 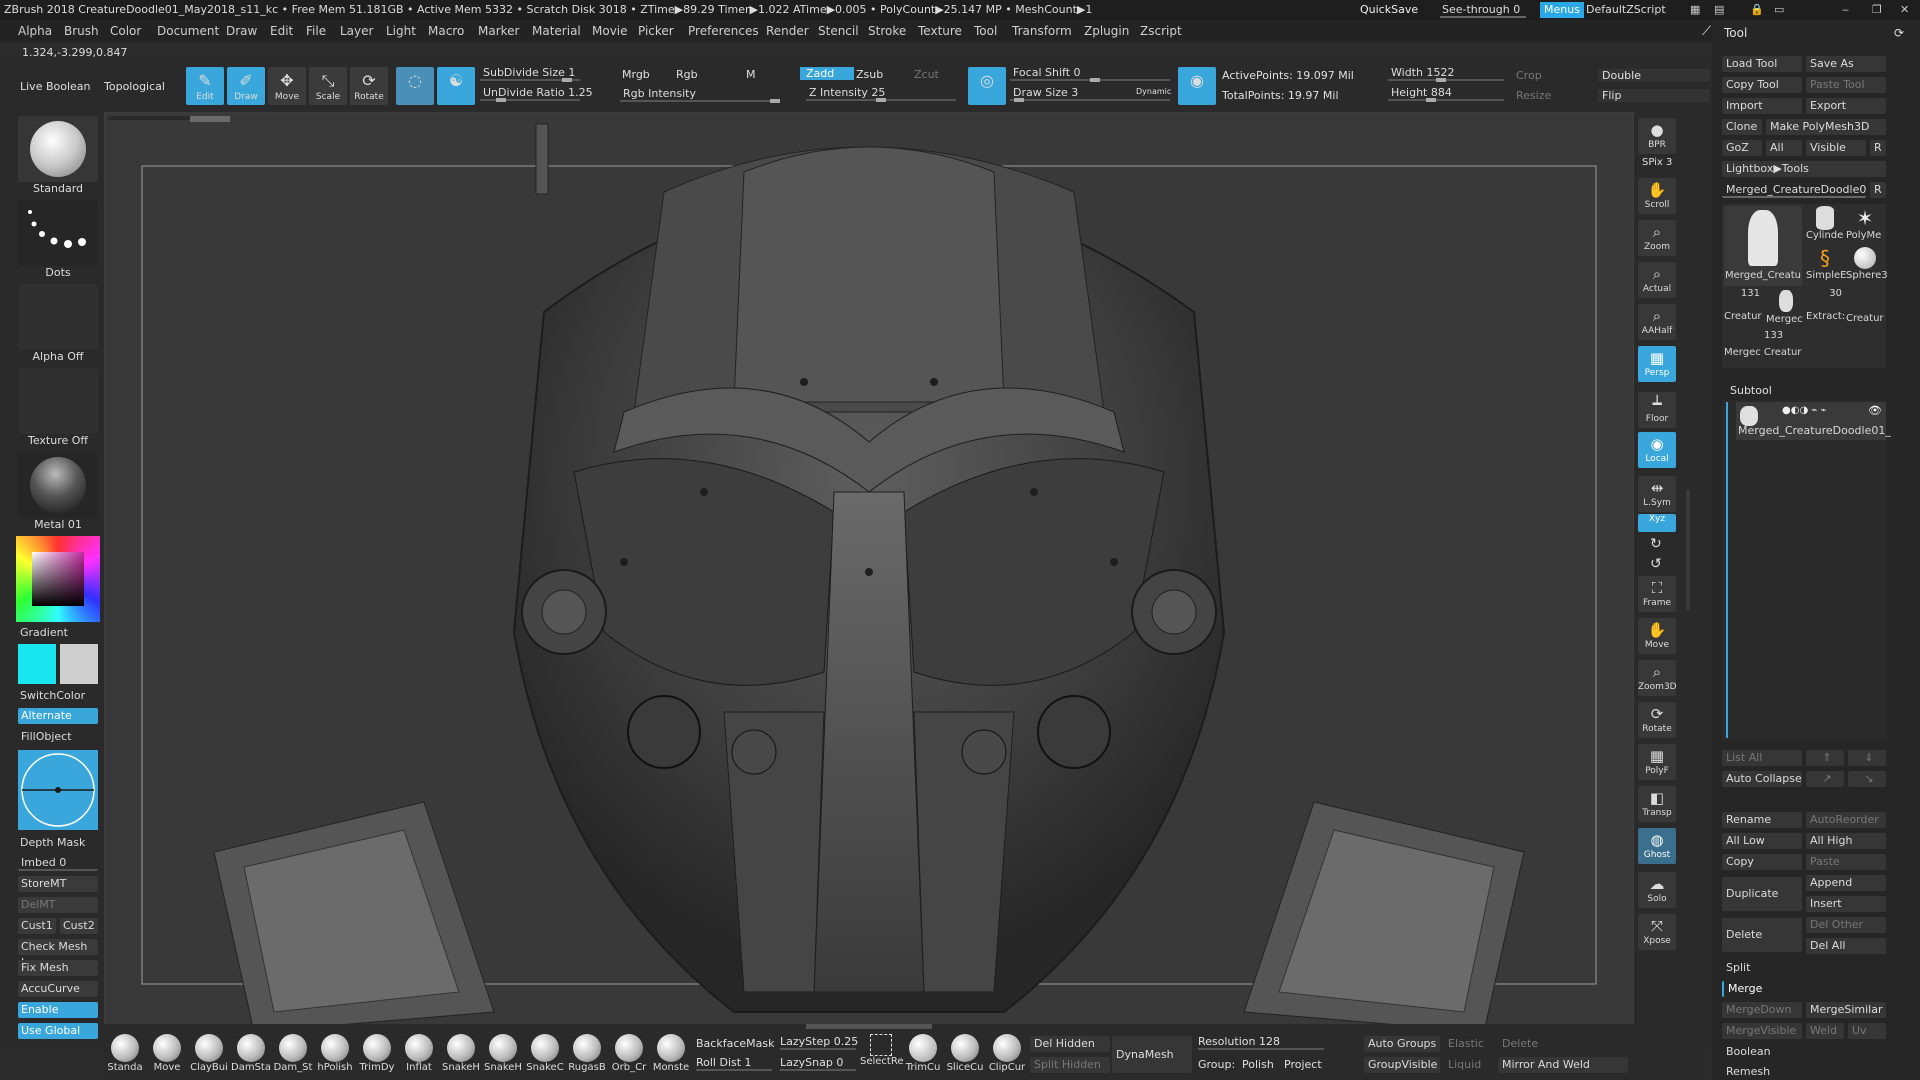 I want to click on imbed-slider: Imbed 0, so click(x=58, y=863).